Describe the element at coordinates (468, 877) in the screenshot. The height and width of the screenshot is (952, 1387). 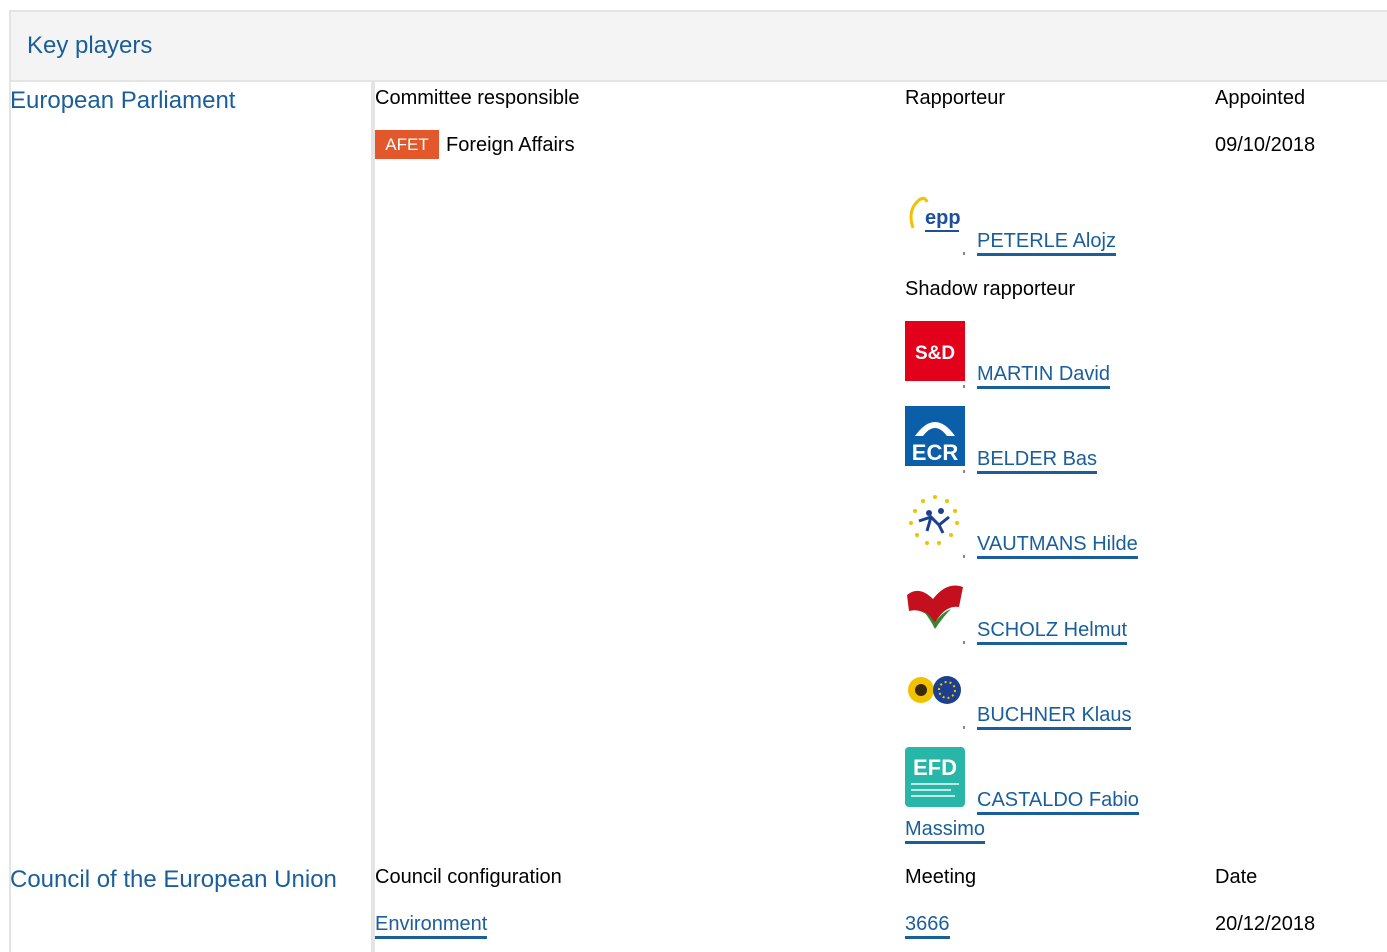
I see `council-configuration-label: Council configuration` at that location.